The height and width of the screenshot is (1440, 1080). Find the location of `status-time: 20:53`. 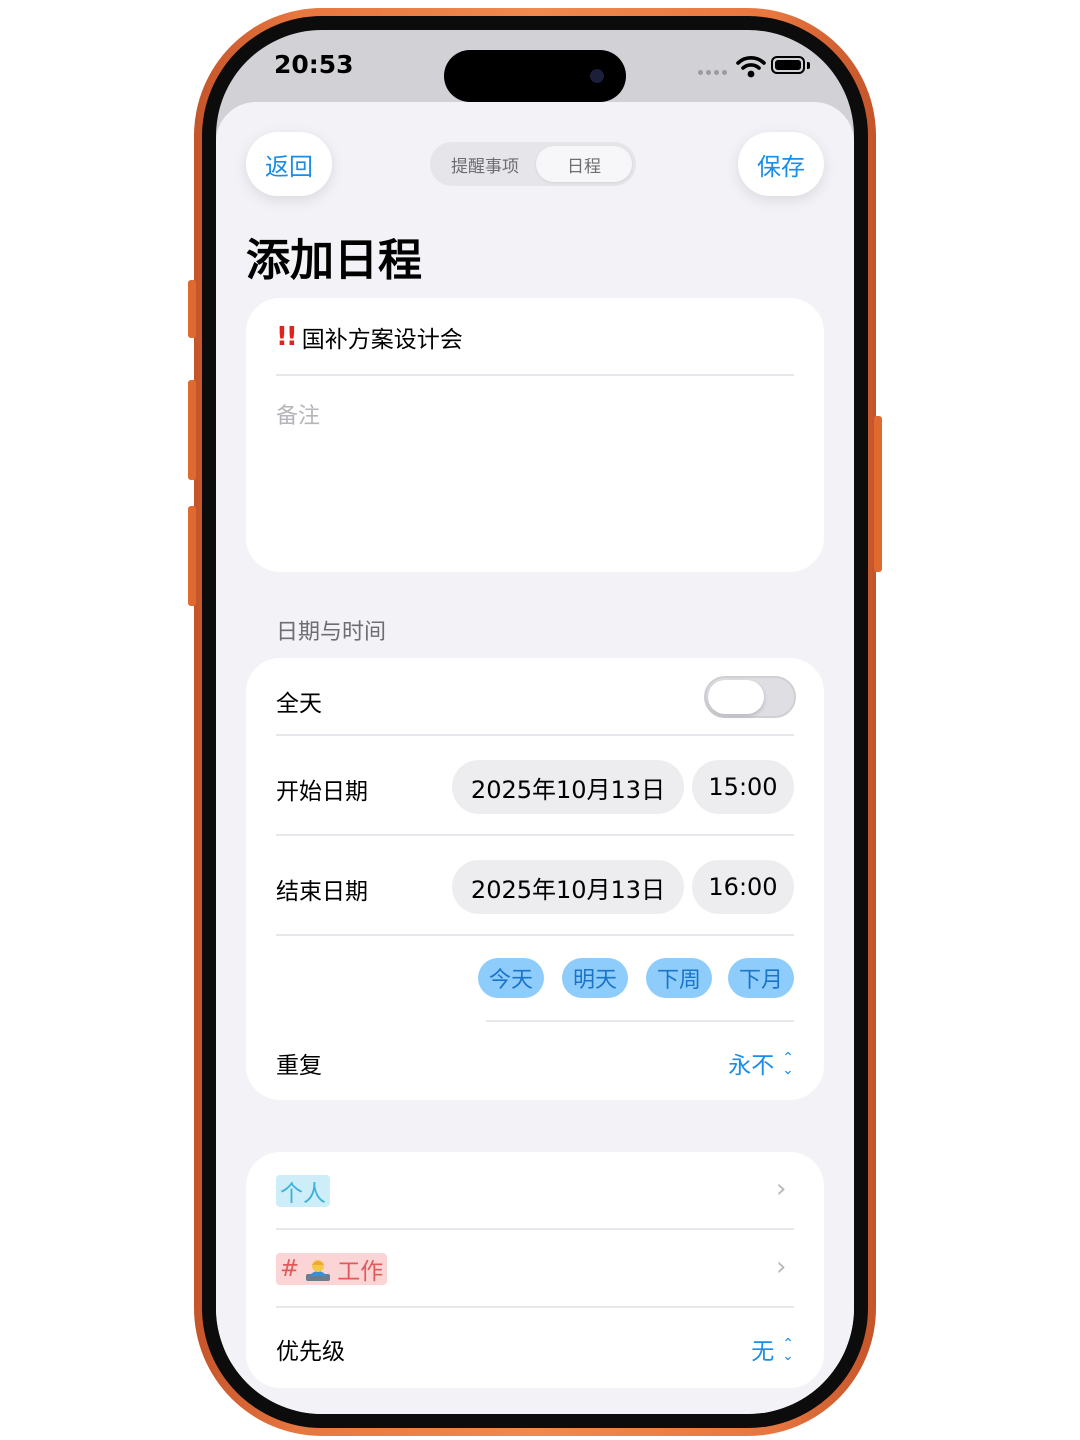

status-time: 20:53 is located at coordinates (314, 64).